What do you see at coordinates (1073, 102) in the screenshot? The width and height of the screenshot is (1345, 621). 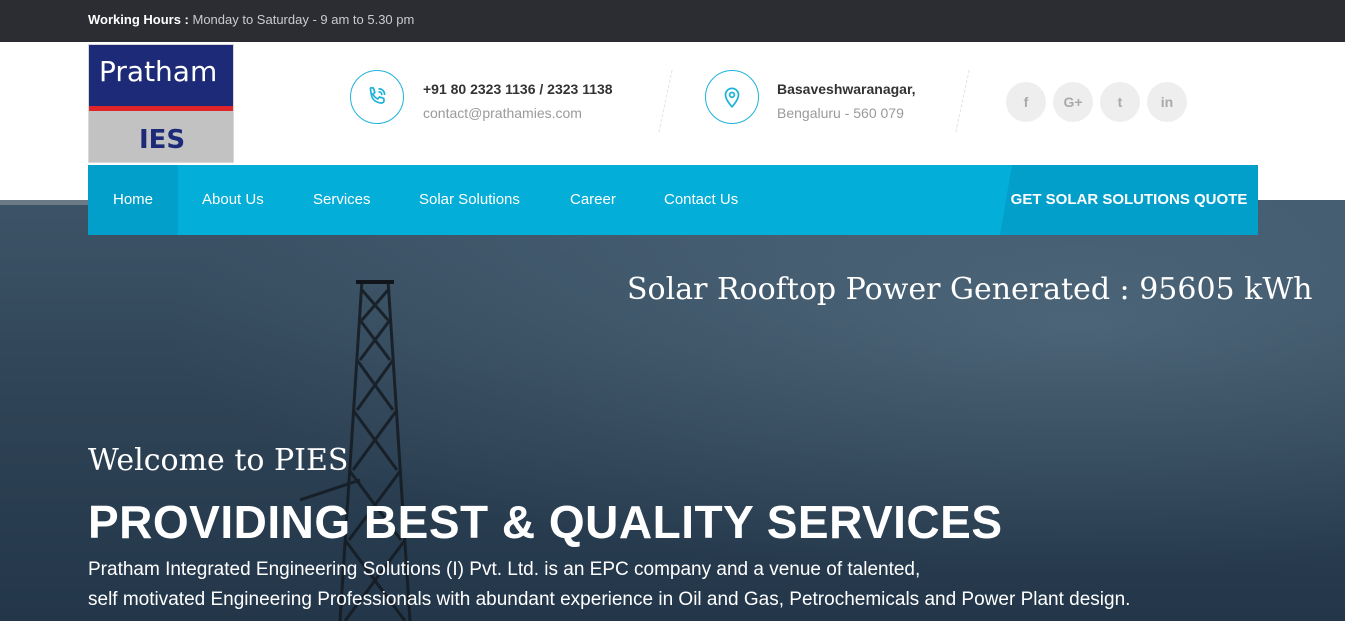 I see `google-plus-icon: G+` at bounding box center [1073, 102].